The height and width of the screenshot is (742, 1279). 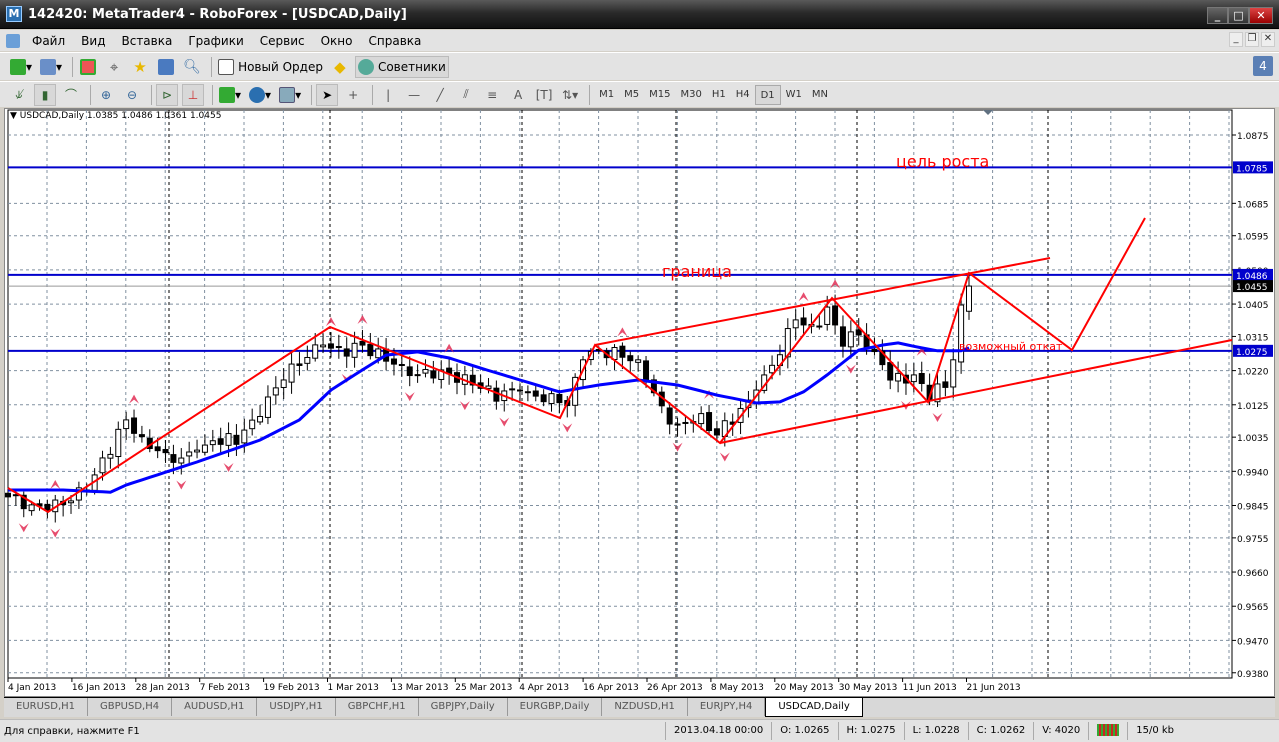 I want to click on profiles-button: ▾, so click(x=51, y=67).